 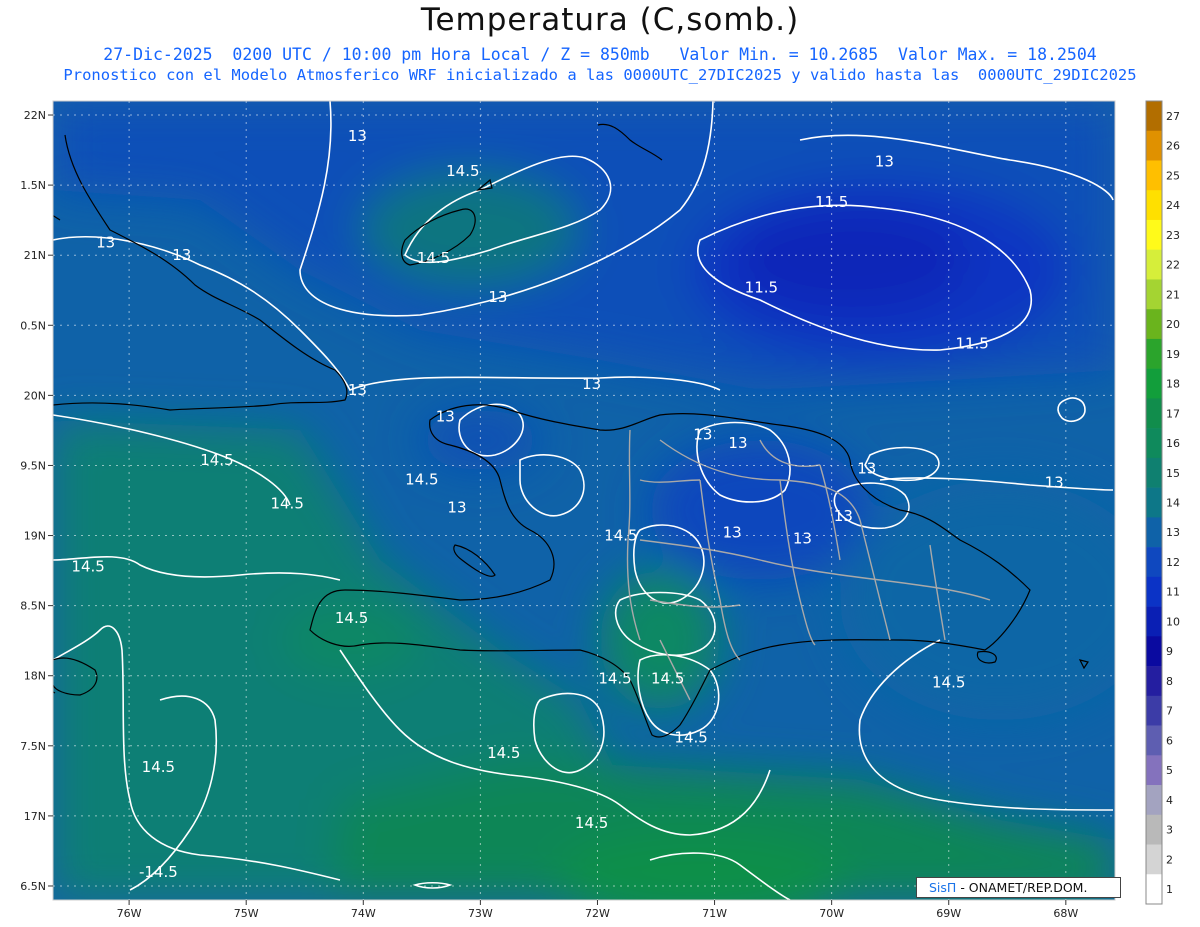 I want to click on sispi-logo-text: SisΠ, so click(x=943, y=887).